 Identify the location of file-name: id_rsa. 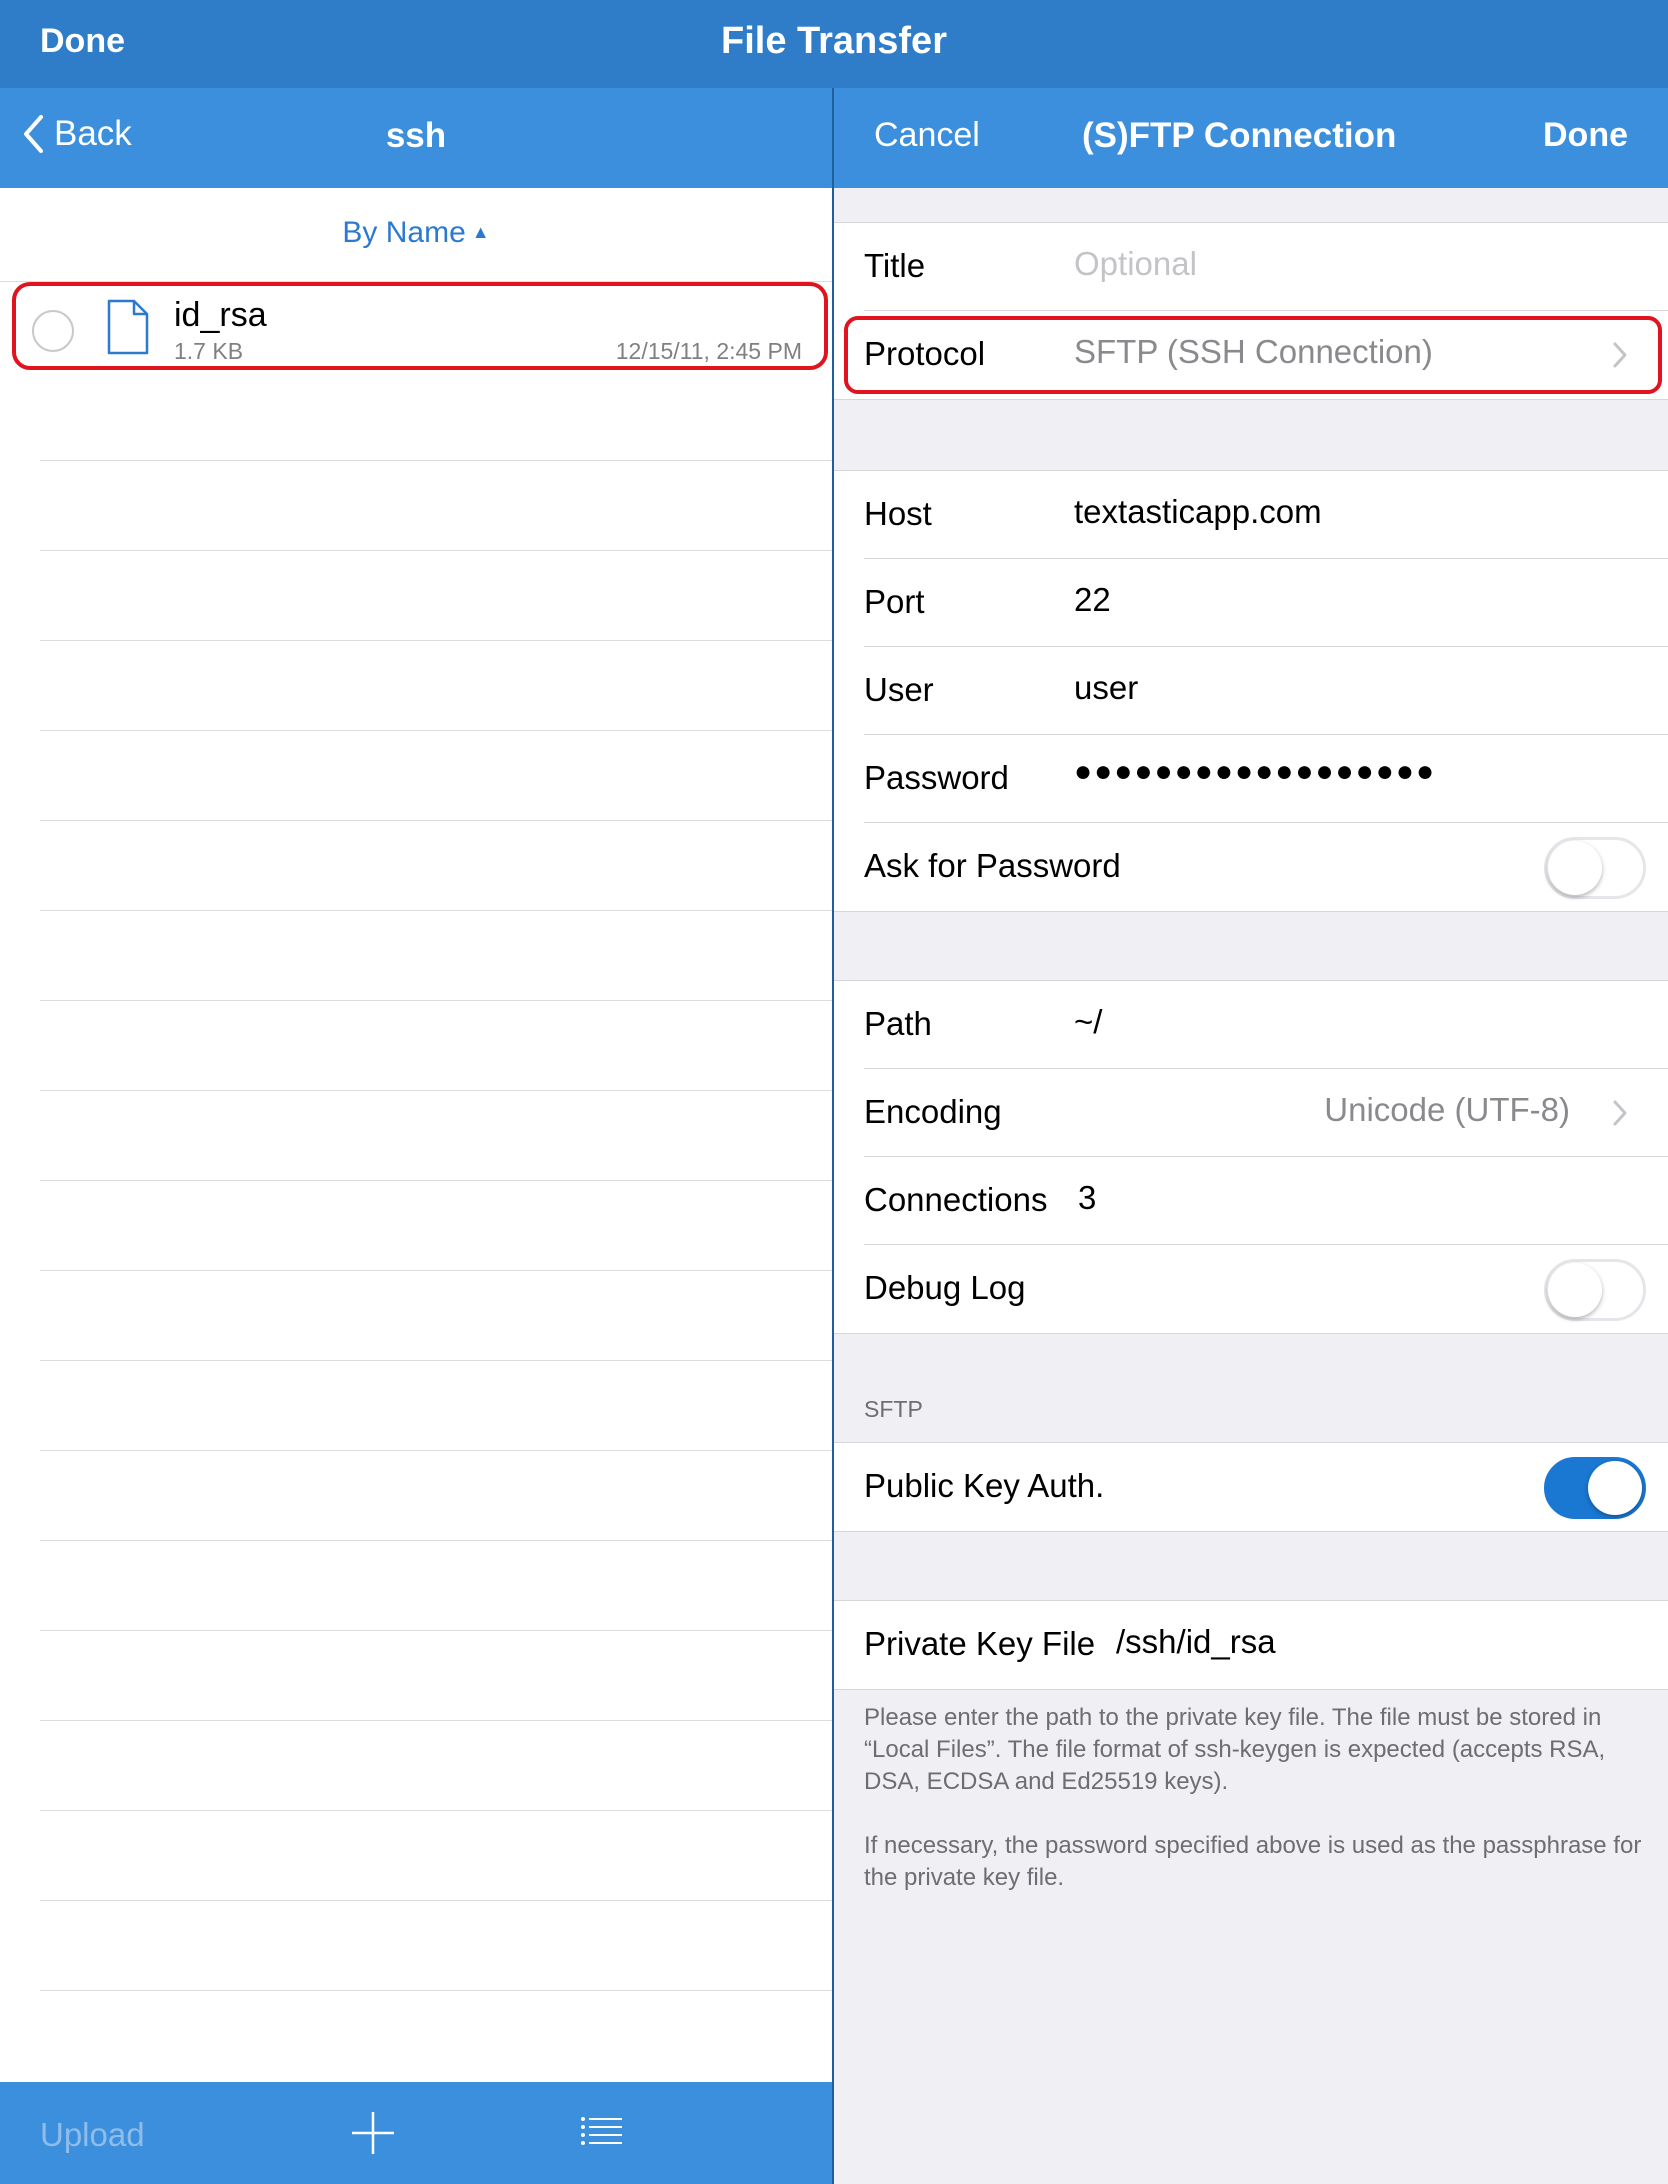
(220, 315).